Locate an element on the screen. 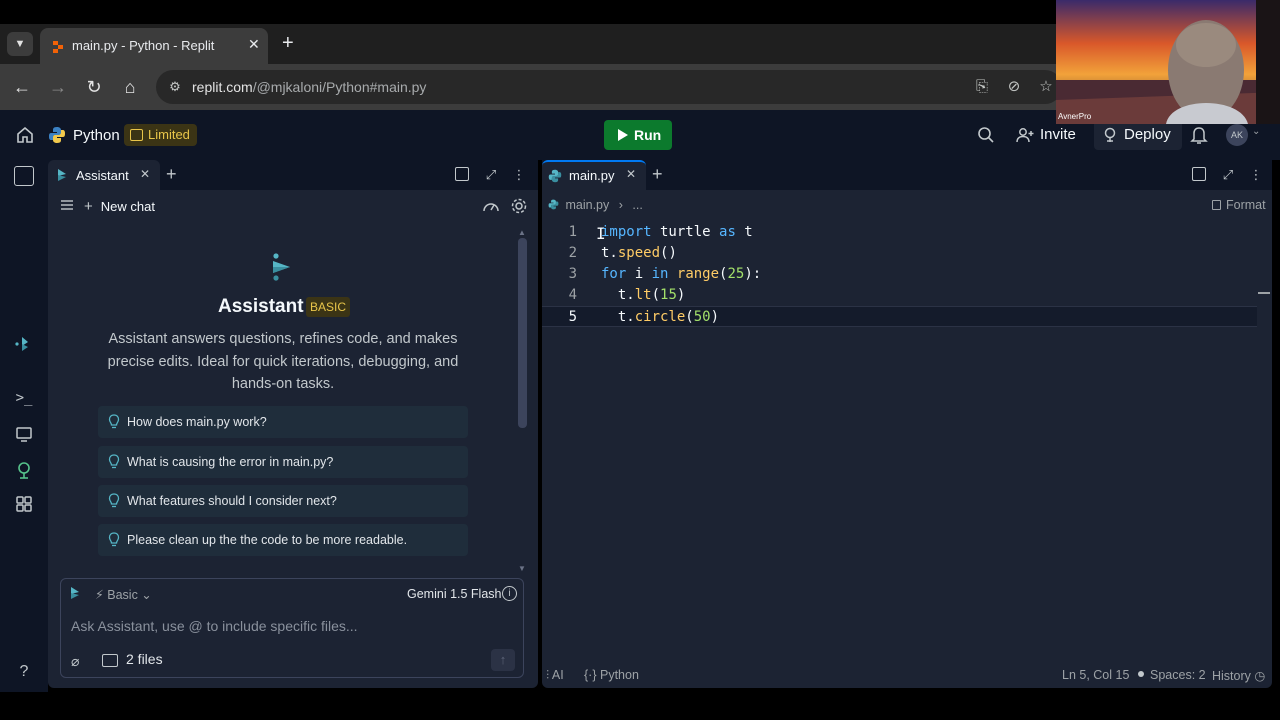 The height and width of the screenshot is (720, 1280). code-line: 4 t.lt(15) is located at coordinates (899, 295).